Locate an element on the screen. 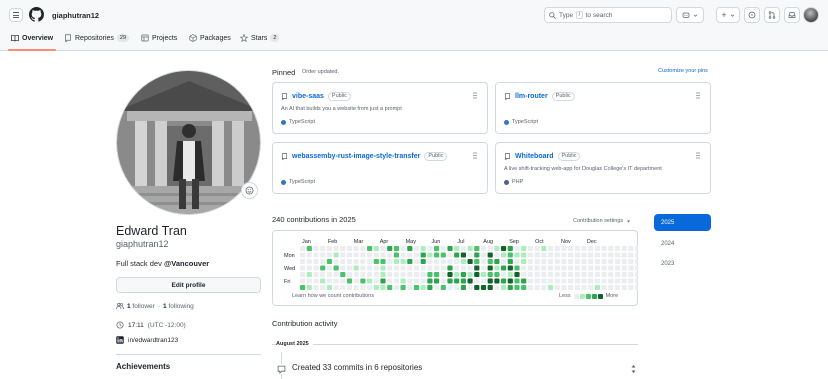 The height and width of the screenshot is (379, 828). following-link: 1 following is located at coordinates (178, 306).